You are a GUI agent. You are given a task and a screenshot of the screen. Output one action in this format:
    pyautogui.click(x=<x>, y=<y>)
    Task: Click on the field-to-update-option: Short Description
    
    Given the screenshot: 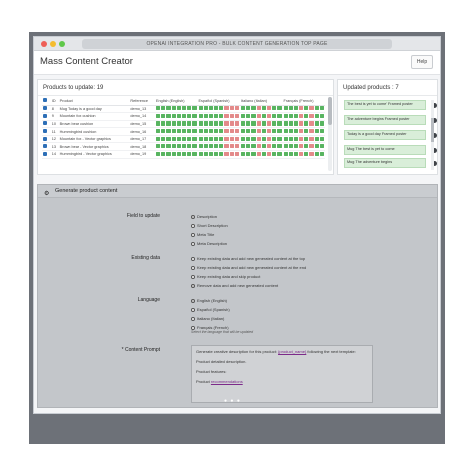 What is the action you would take?
    pyautogui.click(x=209, y=225)
    